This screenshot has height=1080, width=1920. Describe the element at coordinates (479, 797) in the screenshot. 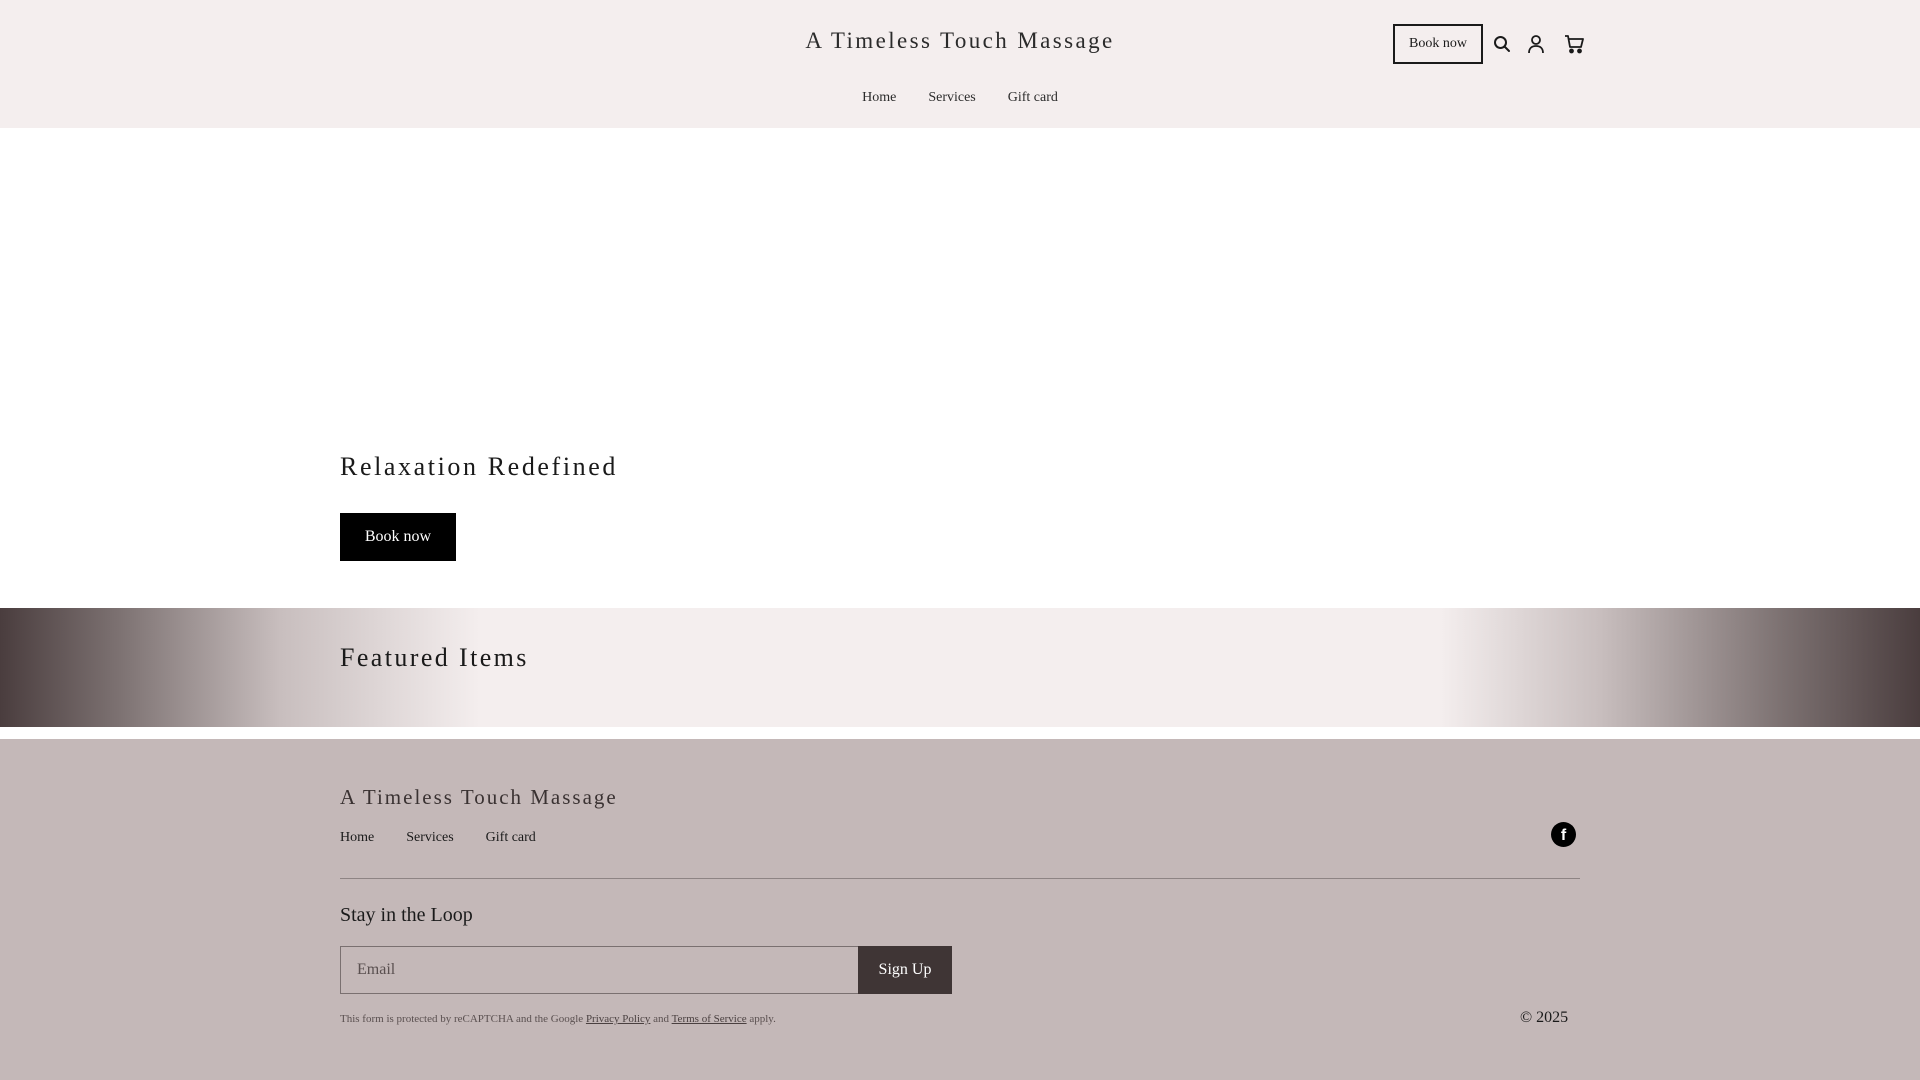

I see `footer-brand: A Timeless Touch Massage` at that location.